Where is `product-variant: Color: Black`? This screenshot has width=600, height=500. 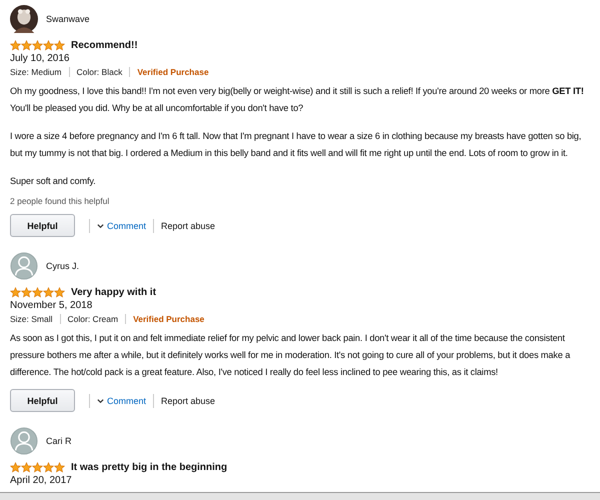 product-variant: Color: Black is located at coordinates (99, 72).